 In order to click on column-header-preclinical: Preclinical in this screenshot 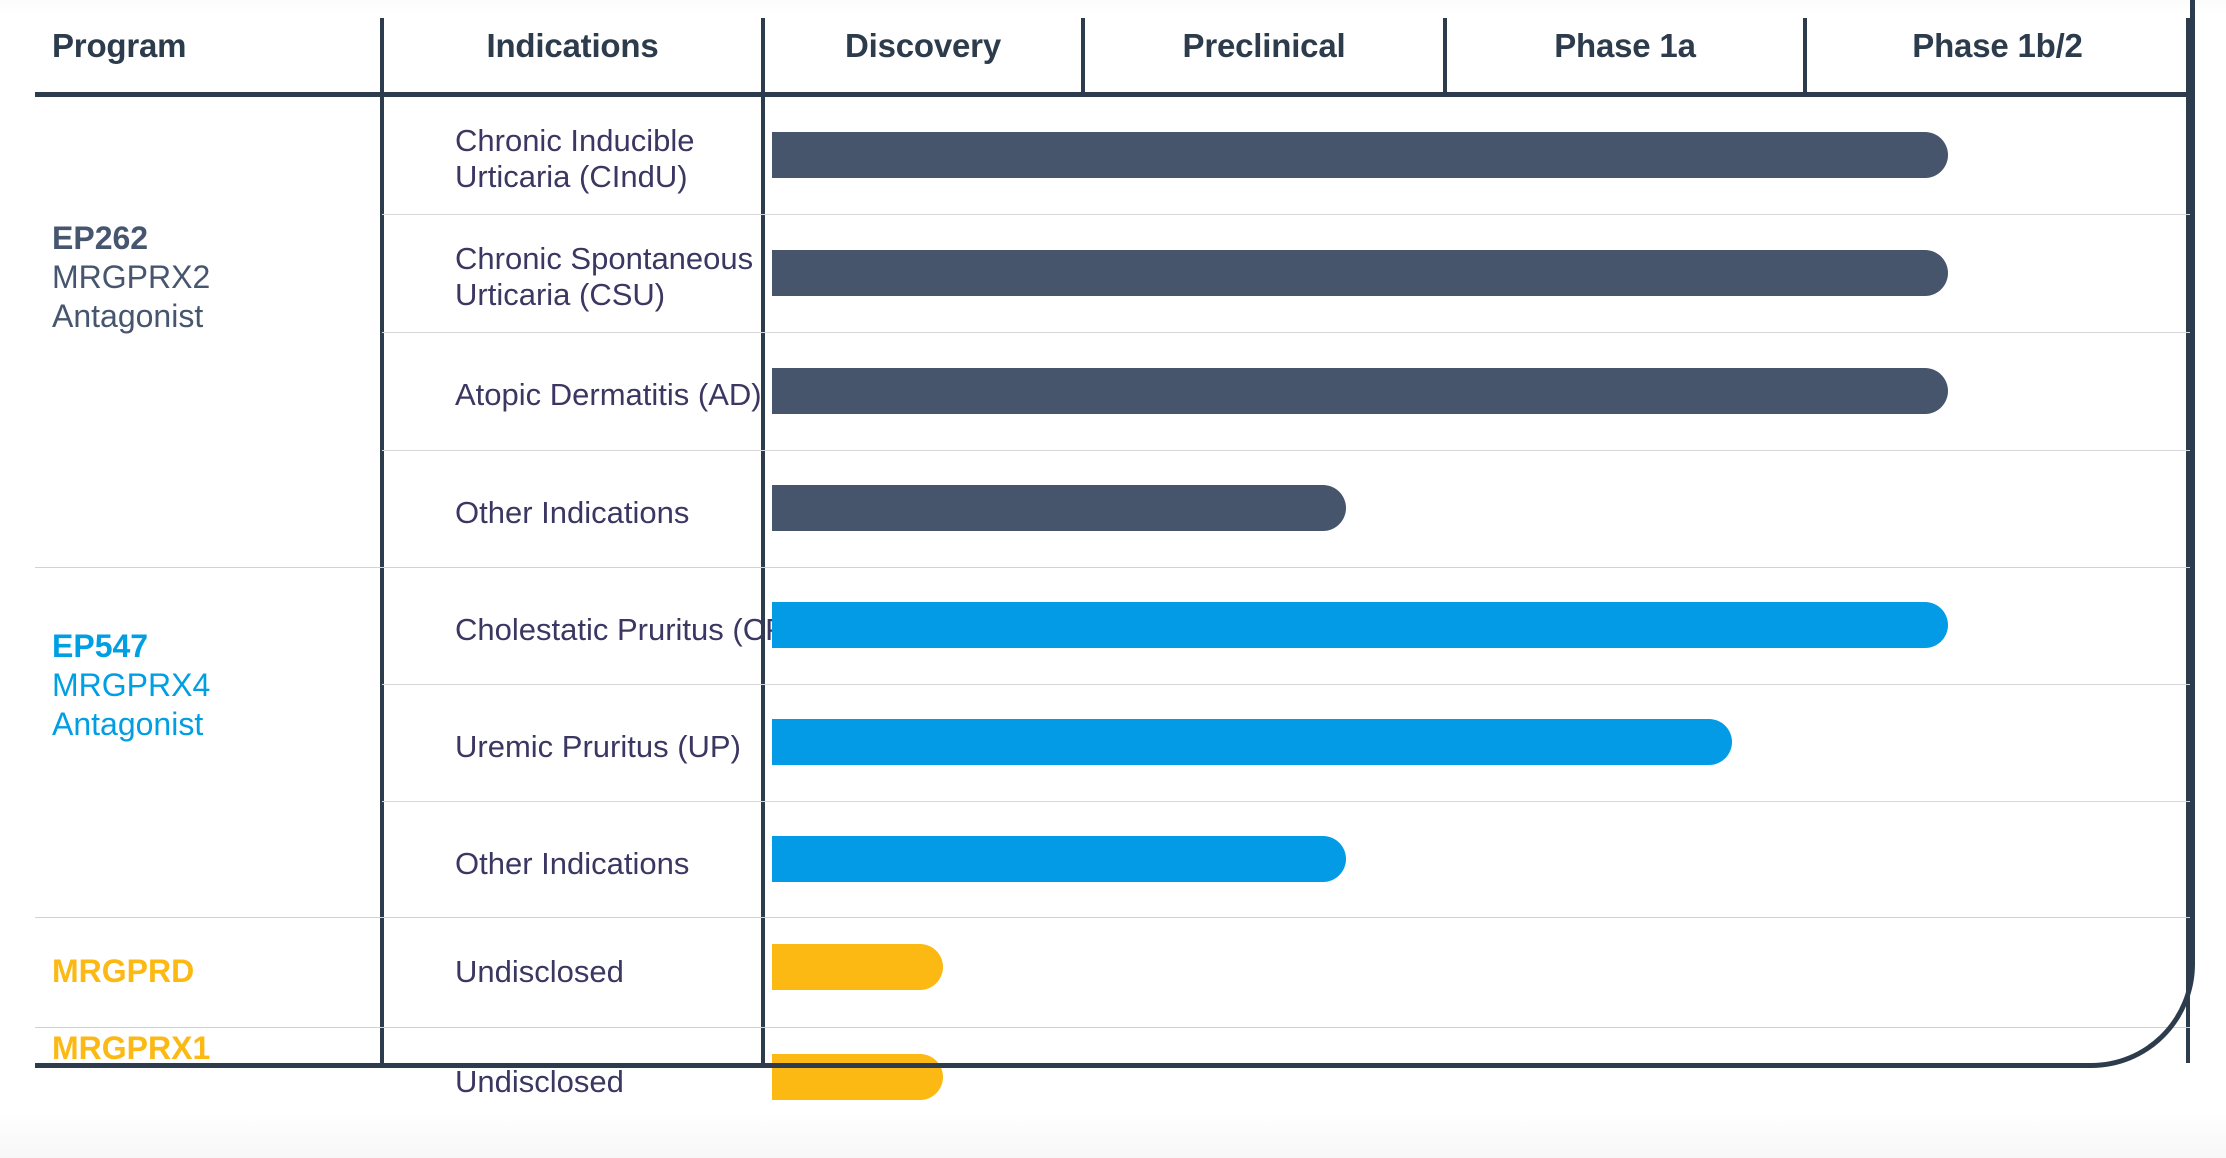, I will do `click(1264, 45)`.